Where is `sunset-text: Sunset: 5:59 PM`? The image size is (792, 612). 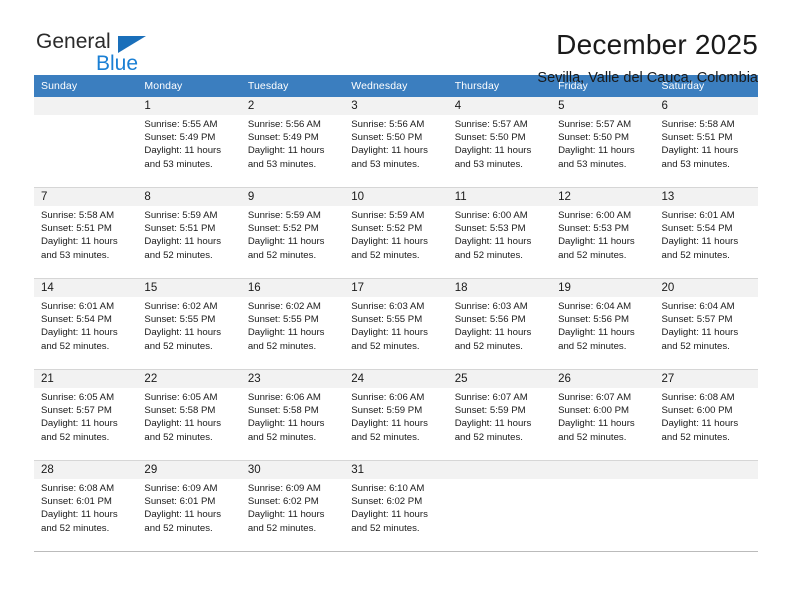
sunset-text: Sunset: 5:59 PM is located at coordinates (387, 411).